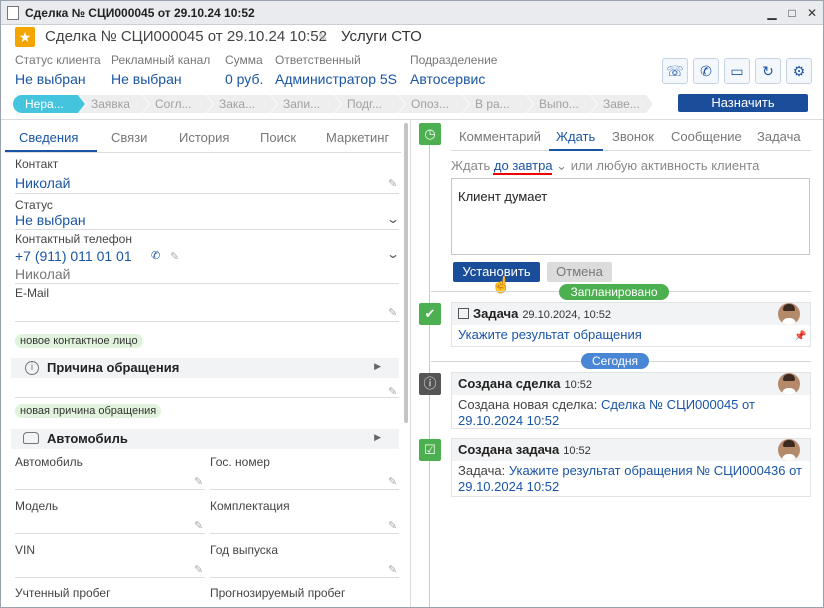 This screenshot has width=824, height=608. Describe the element at coordinates (50, 220) in the screenshot. I see `status-value: Не выбран` at that location.